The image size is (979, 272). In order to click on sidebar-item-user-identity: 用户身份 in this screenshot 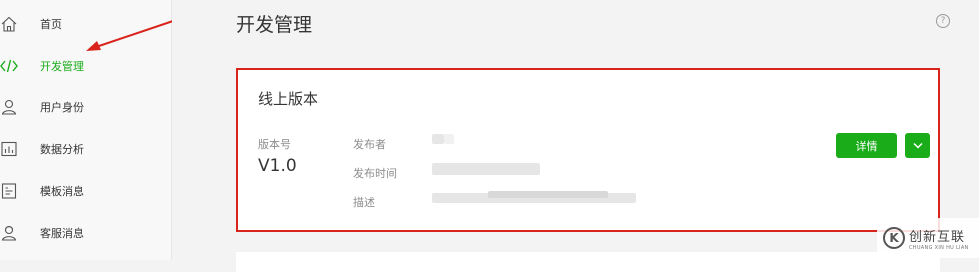, I will do `click(86, 107)`.